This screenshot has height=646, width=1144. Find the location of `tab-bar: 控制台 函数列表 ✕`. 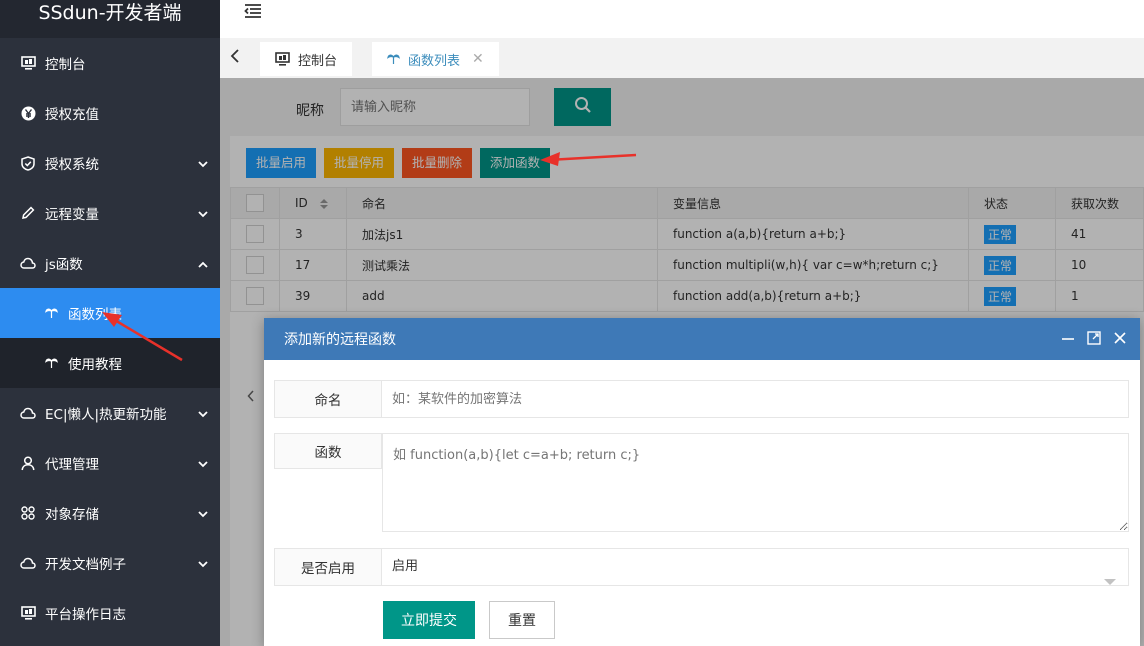

tab-bar: 控制台 函数列表 ✕ is located at coordinates (682, 58).